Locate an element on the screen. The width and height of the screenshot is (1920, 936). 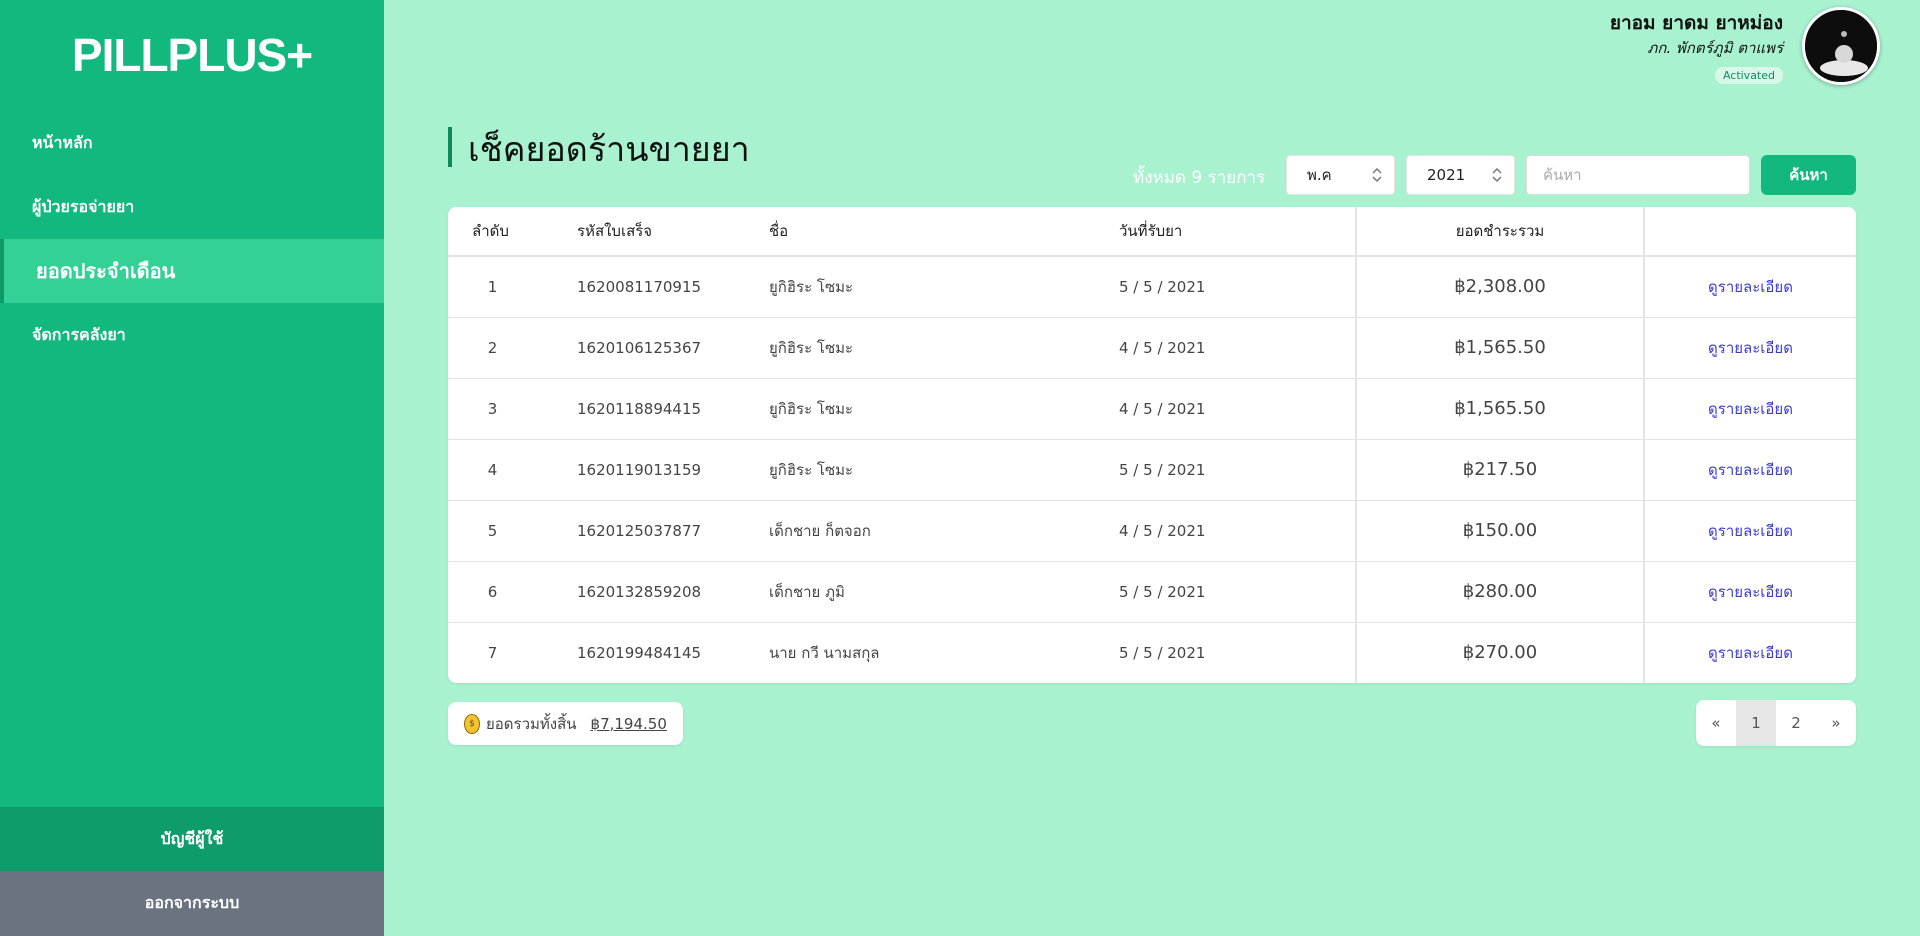
cell-index: 1 is located at coordinates (512, 287).